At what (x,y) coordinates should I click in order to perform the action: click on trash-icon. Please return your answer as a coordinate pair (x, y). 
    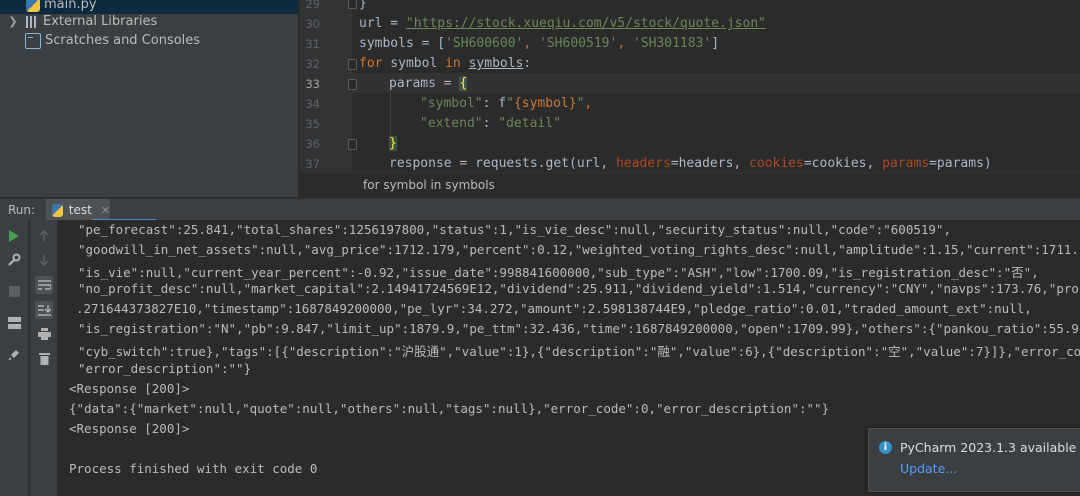
    Looking at the image, I should click on (44, 358).